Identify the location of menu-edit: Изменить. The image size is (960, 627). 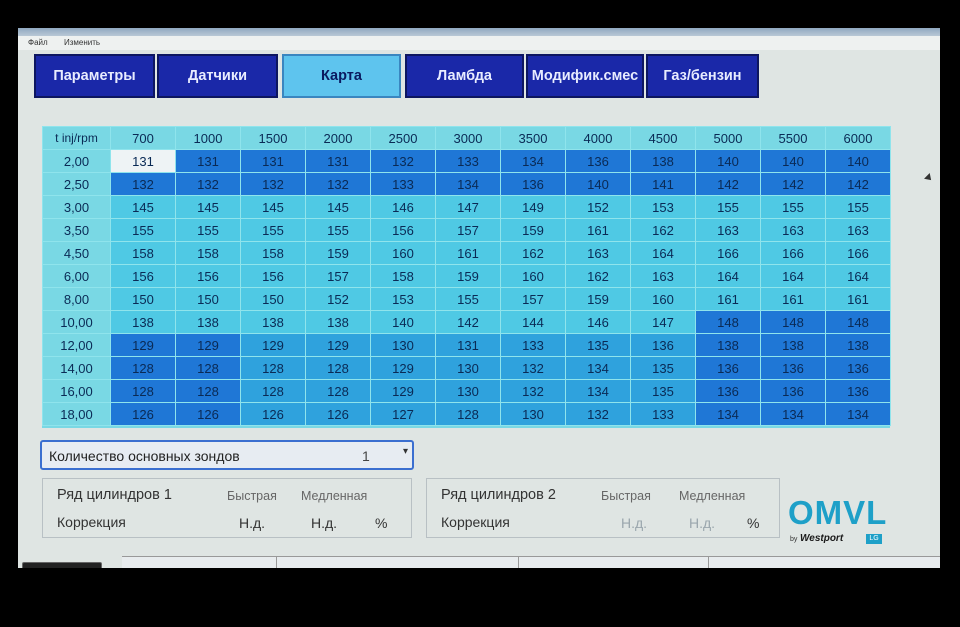
(82, 42).